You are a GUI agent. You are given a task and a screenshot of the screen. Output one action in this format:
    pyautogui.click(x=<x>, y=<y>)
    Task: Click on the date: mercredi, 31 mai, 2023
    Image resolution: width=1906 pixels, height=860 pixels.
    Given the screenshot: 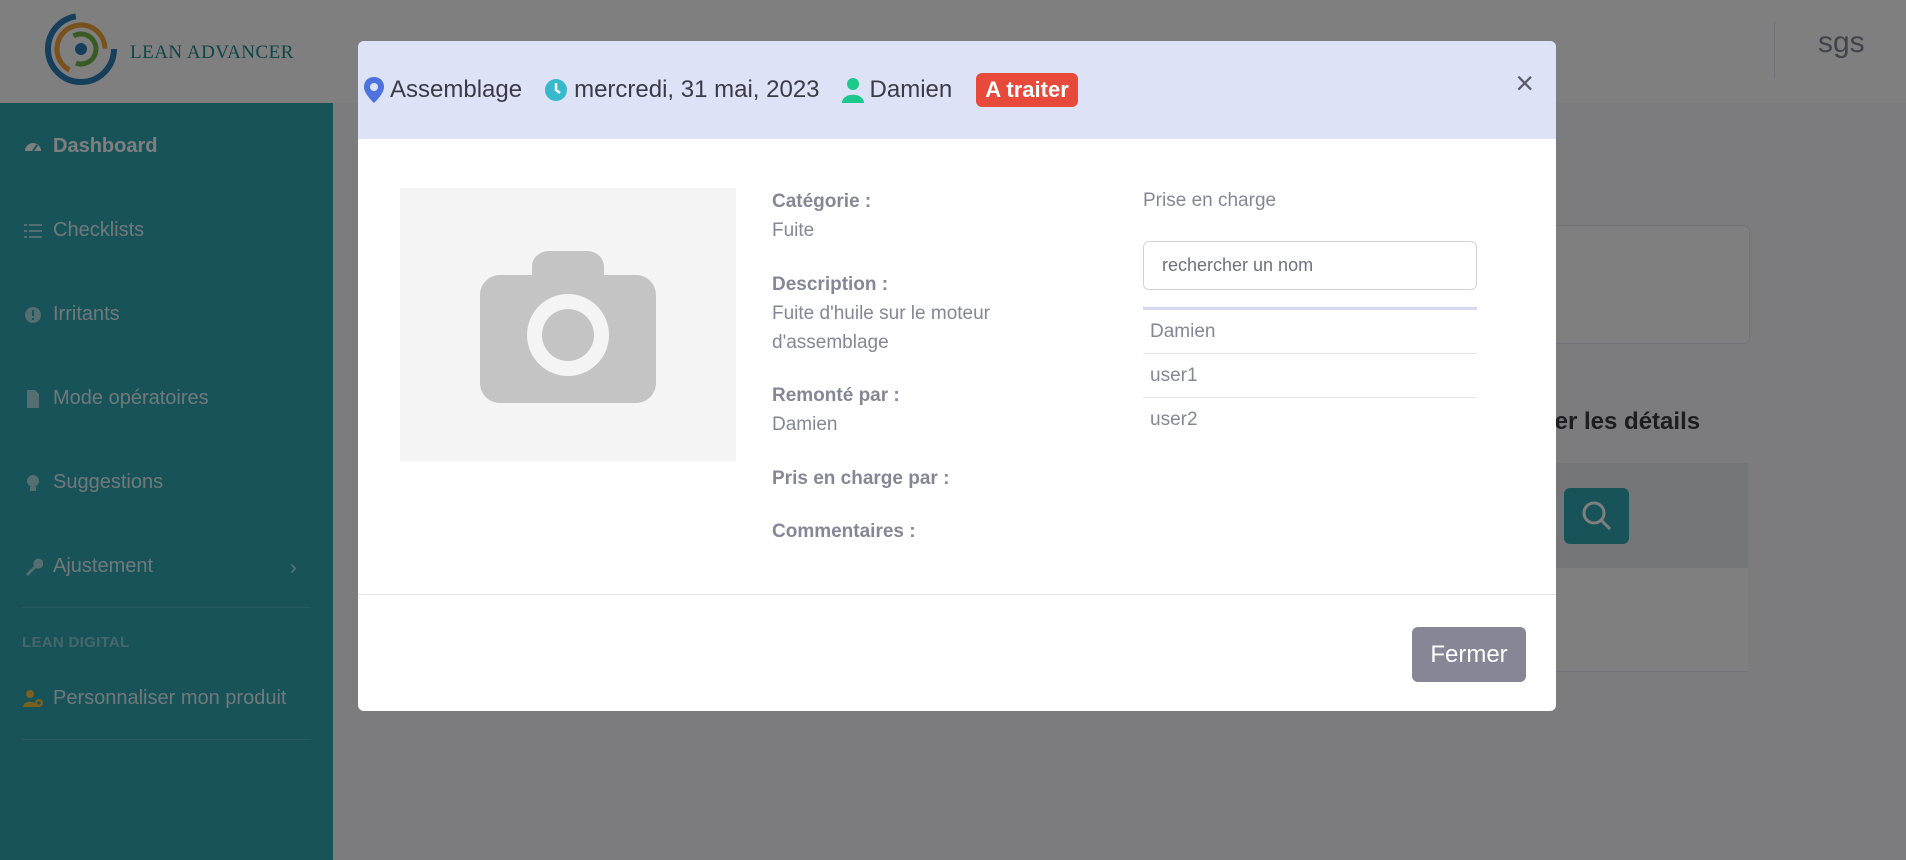 What is the action you would take?
    pyautogui.click(x=682, y=90)
    